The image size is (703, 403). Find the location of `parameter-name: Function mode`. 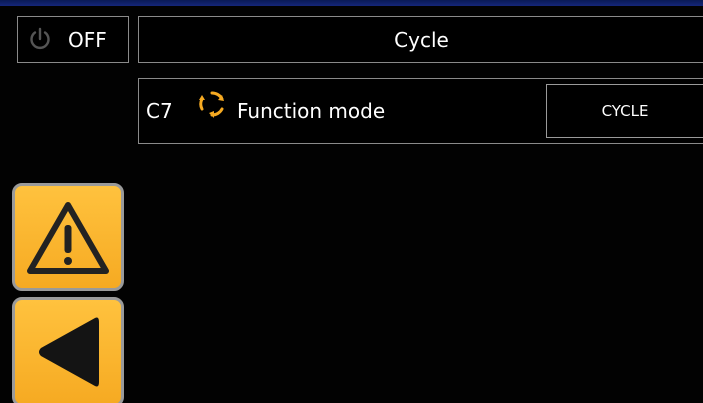

parameter-name: Function mode is located at coordinates (311, 111).